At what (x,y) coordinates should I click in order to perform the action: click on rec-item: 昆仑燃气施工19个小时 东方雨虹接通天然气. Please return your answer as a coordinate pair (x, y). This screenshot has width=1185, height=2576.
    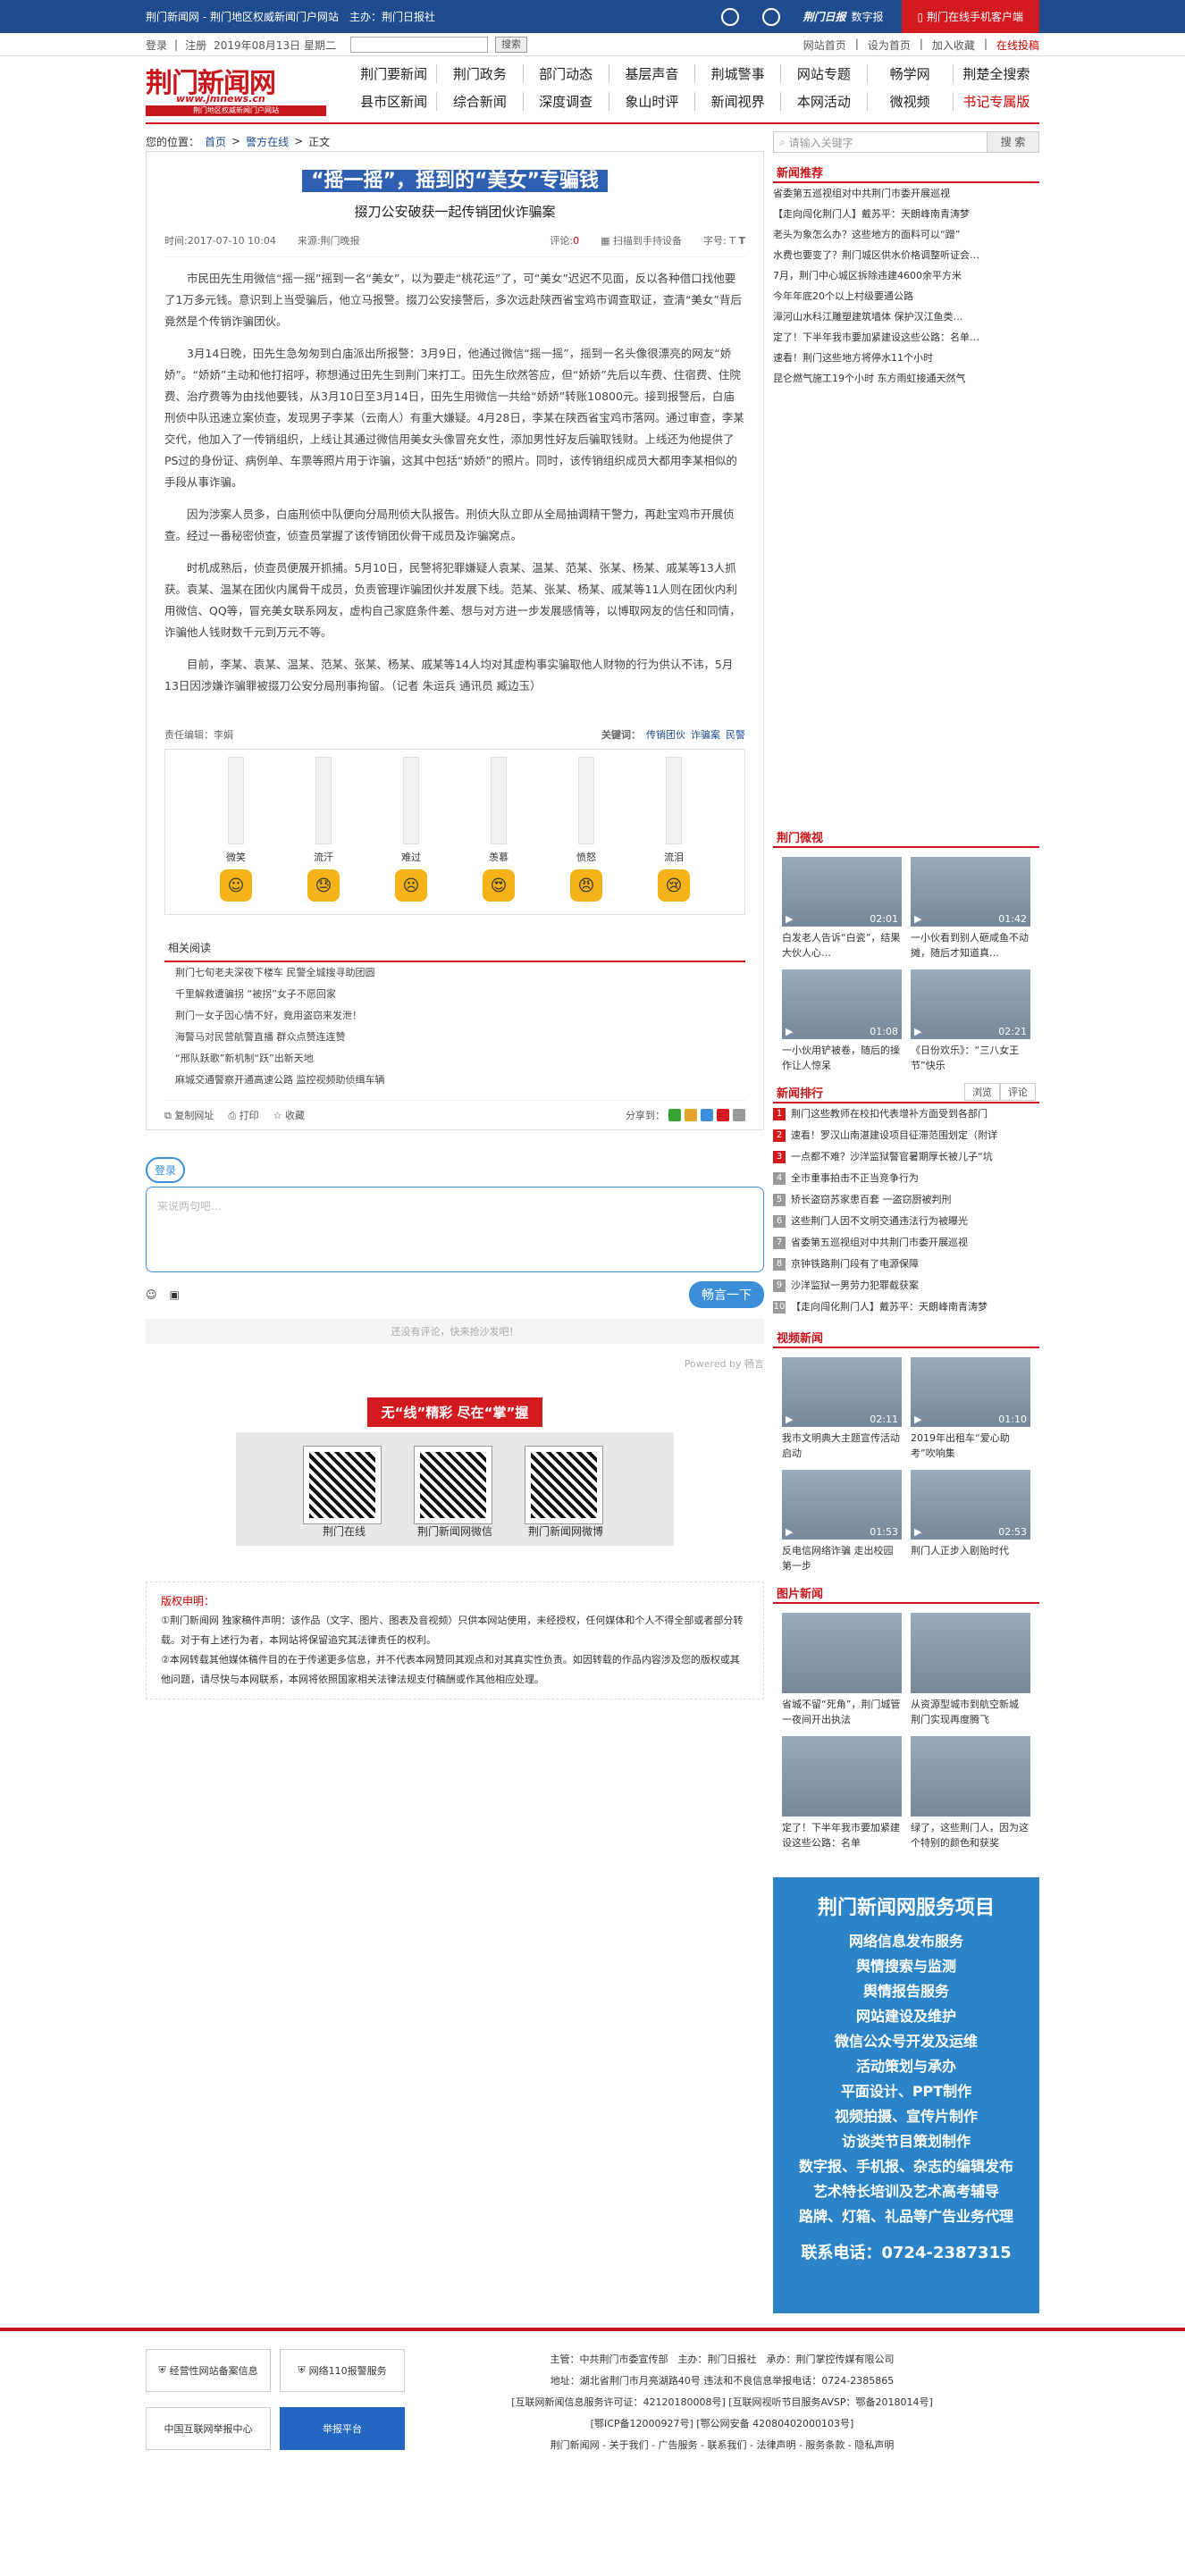
    Looking at the image, I should click on (906, 378).